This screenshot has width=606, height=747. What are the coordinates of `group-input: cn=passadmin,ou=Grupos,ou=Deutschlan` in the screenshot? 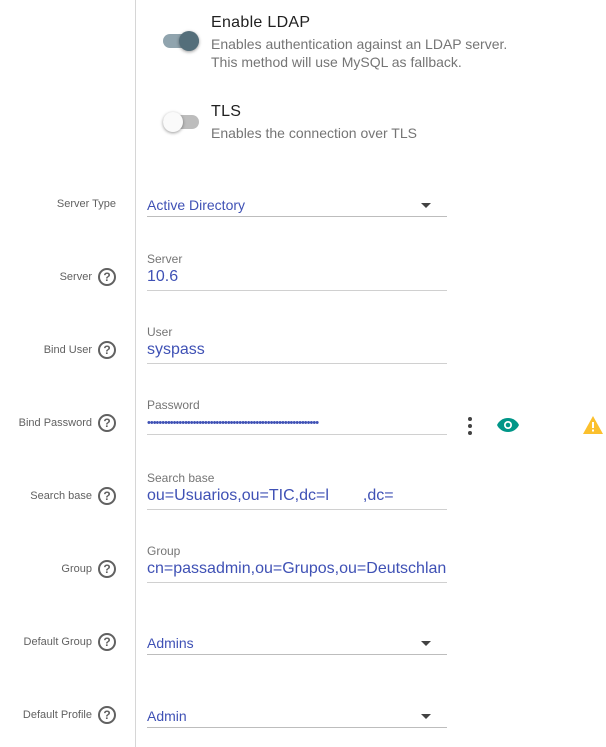 It's located at (297, 570).